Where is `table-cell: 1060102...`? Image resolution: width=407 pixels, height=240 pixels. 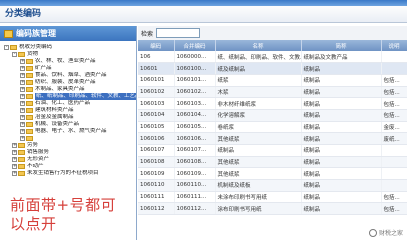 table-cell: 1060102... is located at coordinates (195, 92).